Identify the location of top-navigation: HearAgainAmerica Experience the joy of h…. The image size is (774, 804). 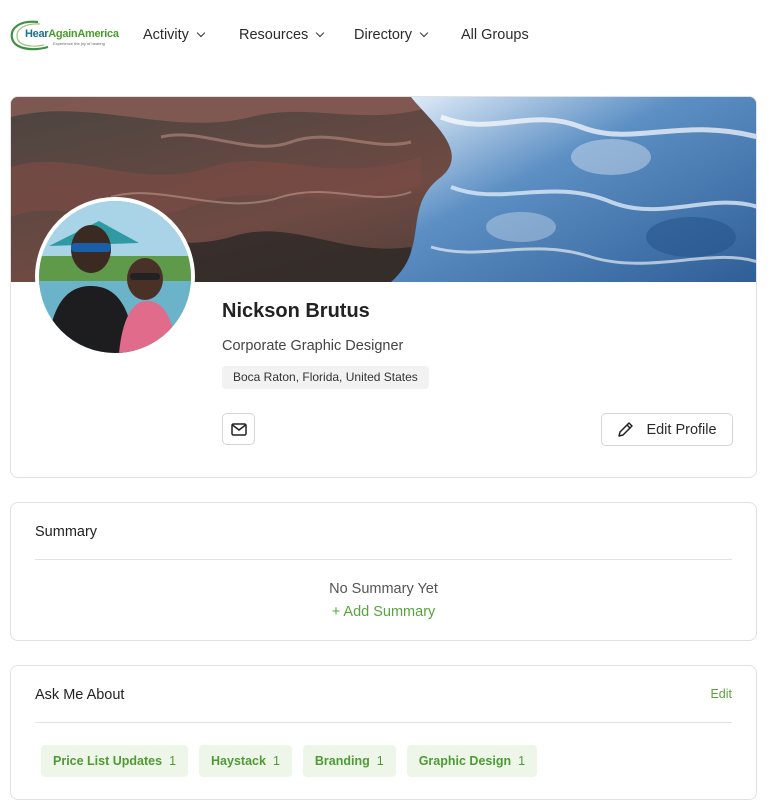
(387, 36).